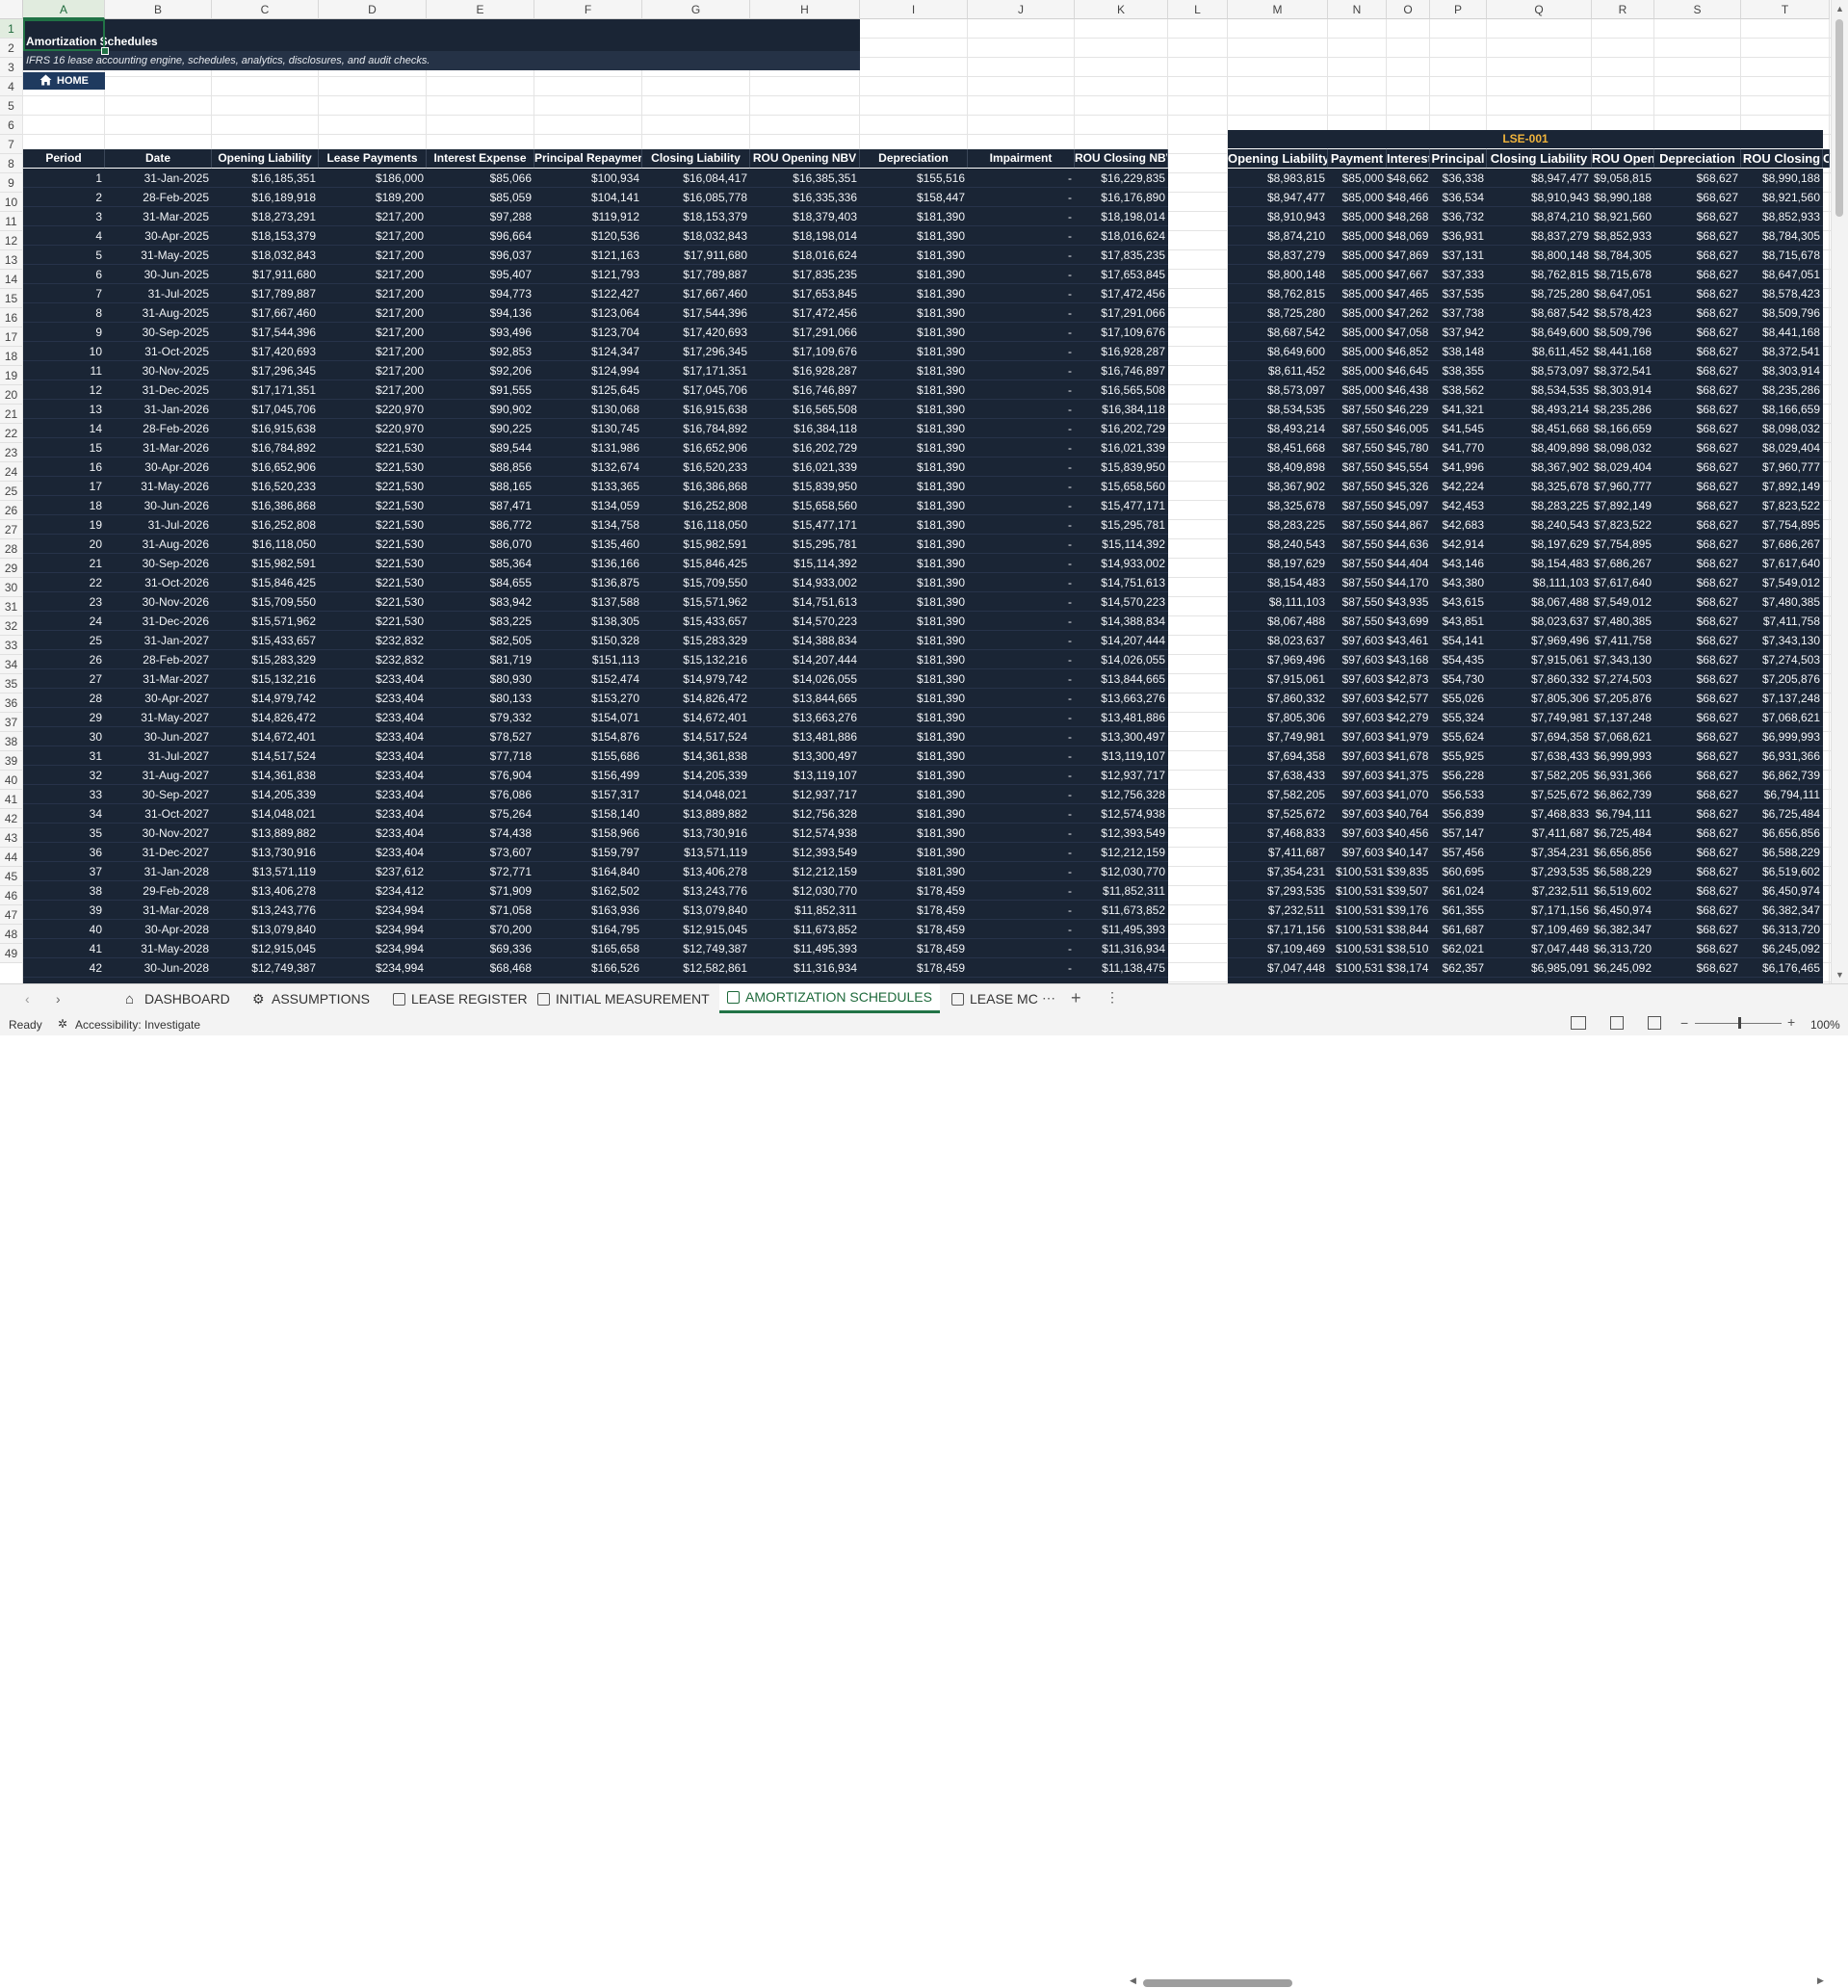 Image resolution: width=1848 pixels, height=1988 pixels. Describe the element at coordinates (481, 448) in the screenshot. I see `table-cell: $89,544` at that location.